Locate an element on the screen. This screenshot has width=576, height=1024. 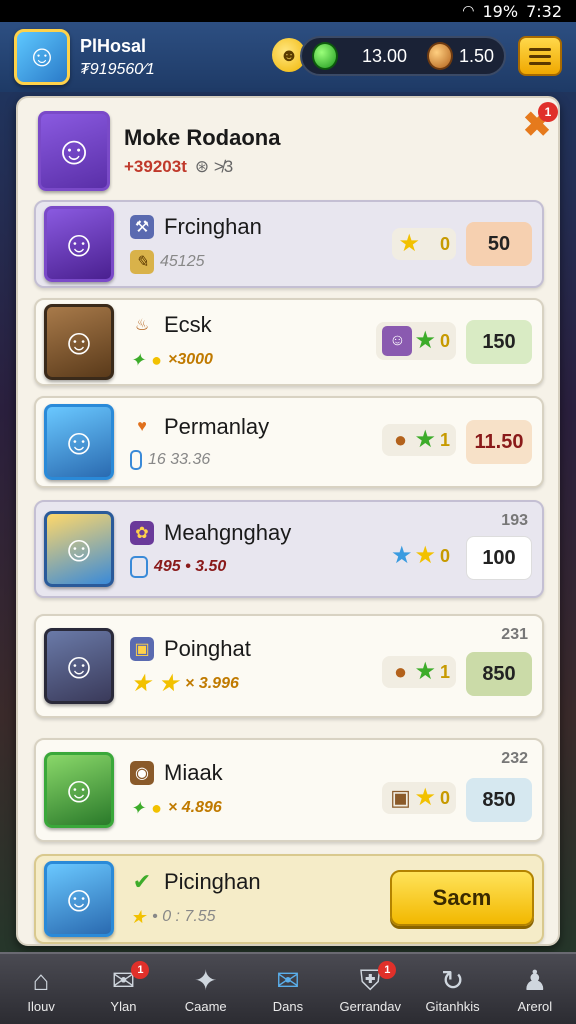
row-rank: 193 is located at coordinates (514, 520).